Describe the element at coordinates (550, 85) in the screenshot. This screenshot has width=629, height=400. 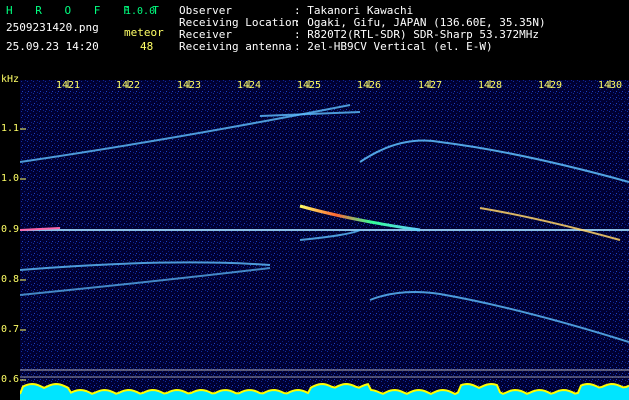
I see `time-tick-1429: 1429` at that location.